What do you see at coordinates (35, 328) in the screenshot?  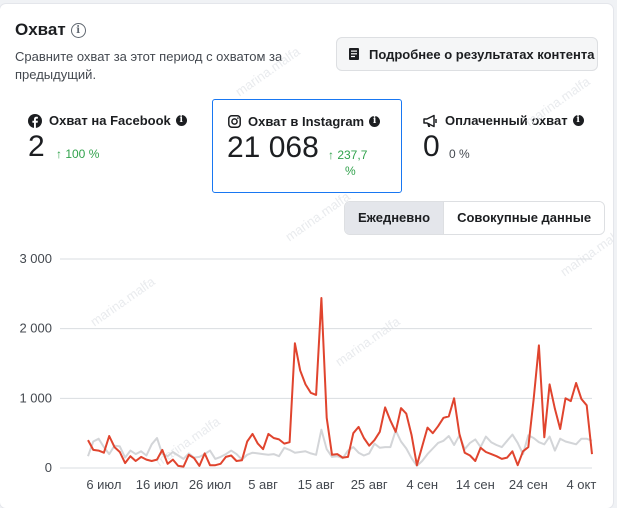 I see `y-tick-label: 2 000` at bounding box center [35, 328].